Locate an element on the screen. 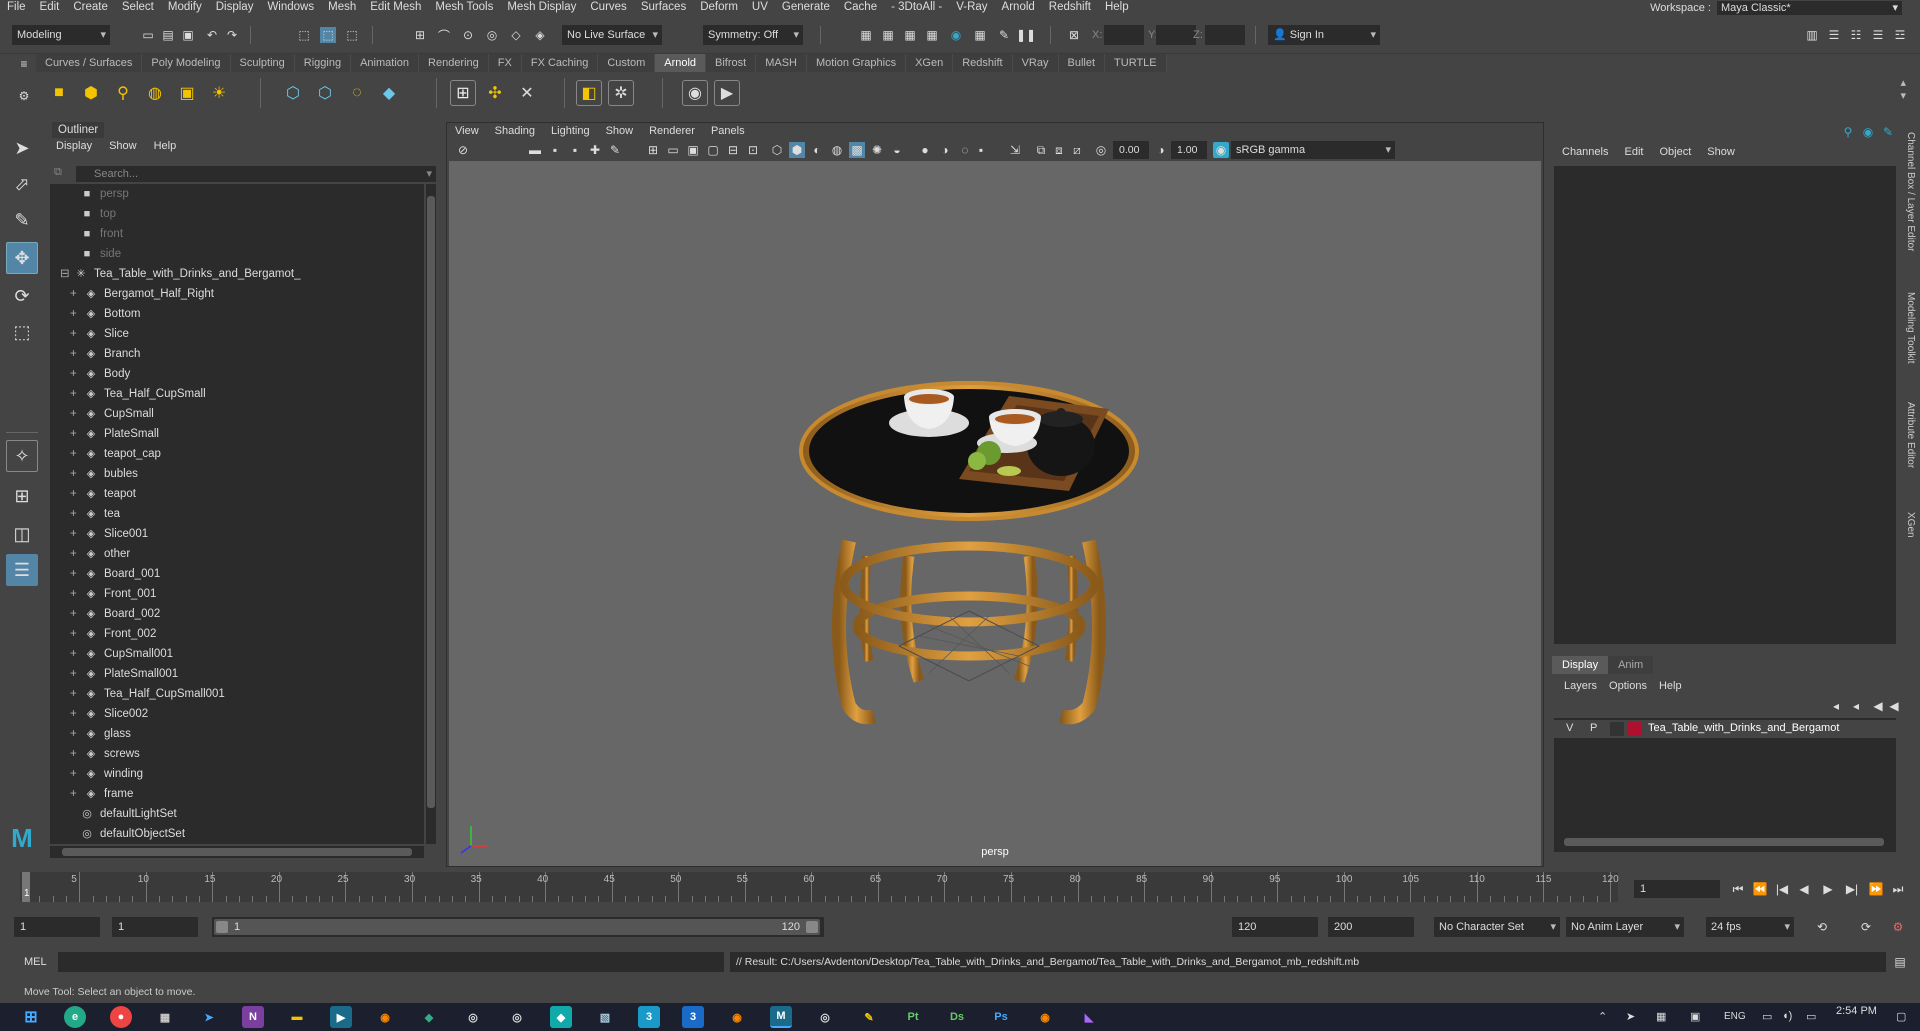 This screenshot has height=1031, width=1920. shelf-menu-icon: ≡ is located at coordinates (24, 64).